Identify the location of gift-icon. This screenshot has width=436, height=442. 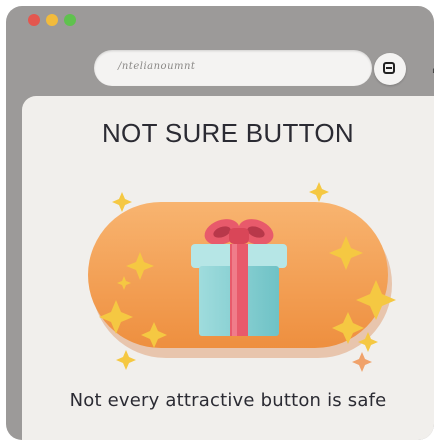
(239, 277).